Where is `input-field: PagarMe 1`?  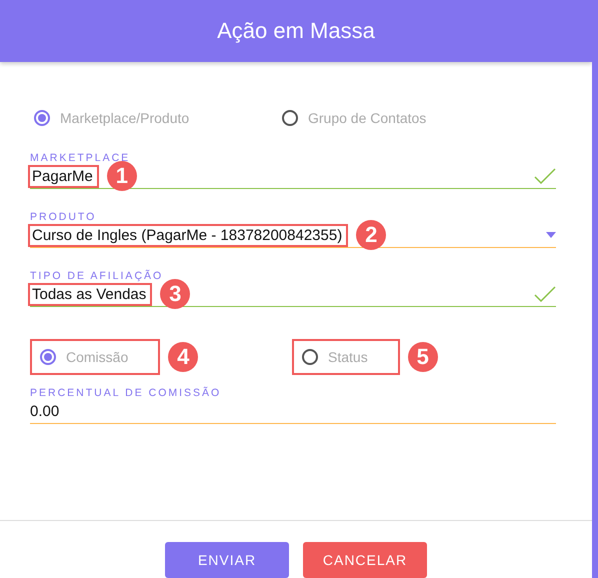
input-field: PagarMe 1 is located at coordinates (293, 176).